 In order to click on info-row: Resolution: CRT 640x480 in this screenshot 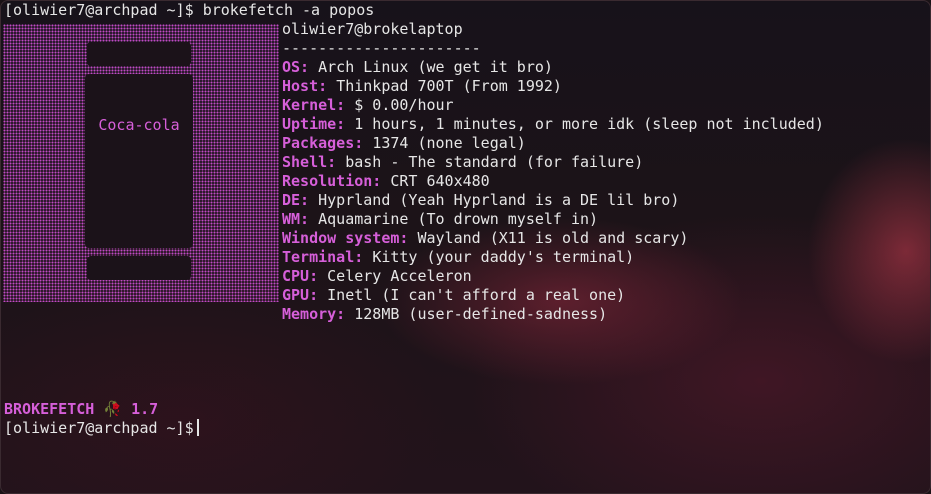, I will do `click(553, 181)`.